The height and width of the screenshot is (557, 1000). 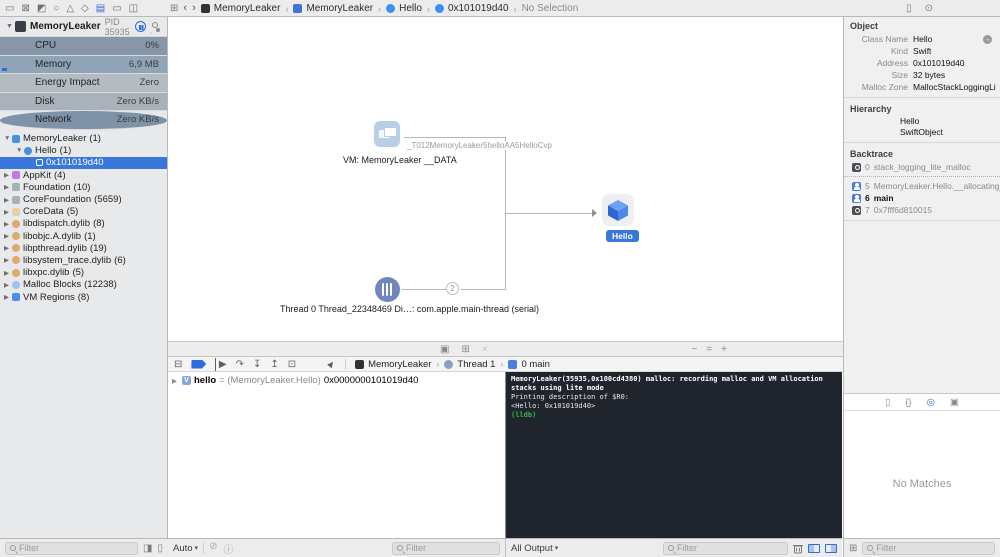 What do you see at coordinates (311, 364) in the screenshot?
I see `memory-graph-button` at bounding box center [311, 364].